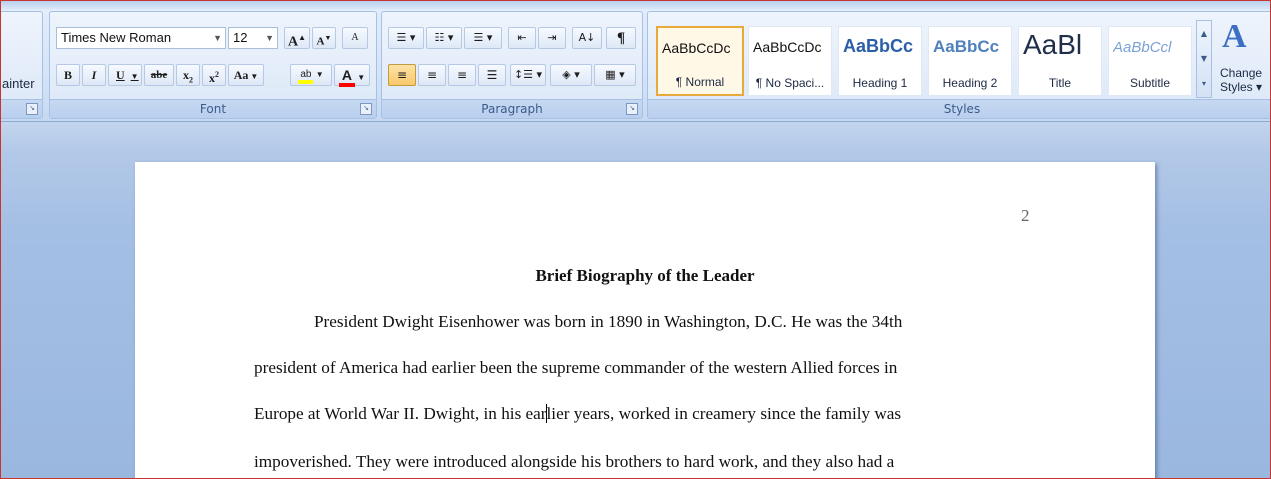 Image resolution: width=1271 pixels, height=479 pixels. I want to click on show-hide-button: ¶, so click(621, 38).